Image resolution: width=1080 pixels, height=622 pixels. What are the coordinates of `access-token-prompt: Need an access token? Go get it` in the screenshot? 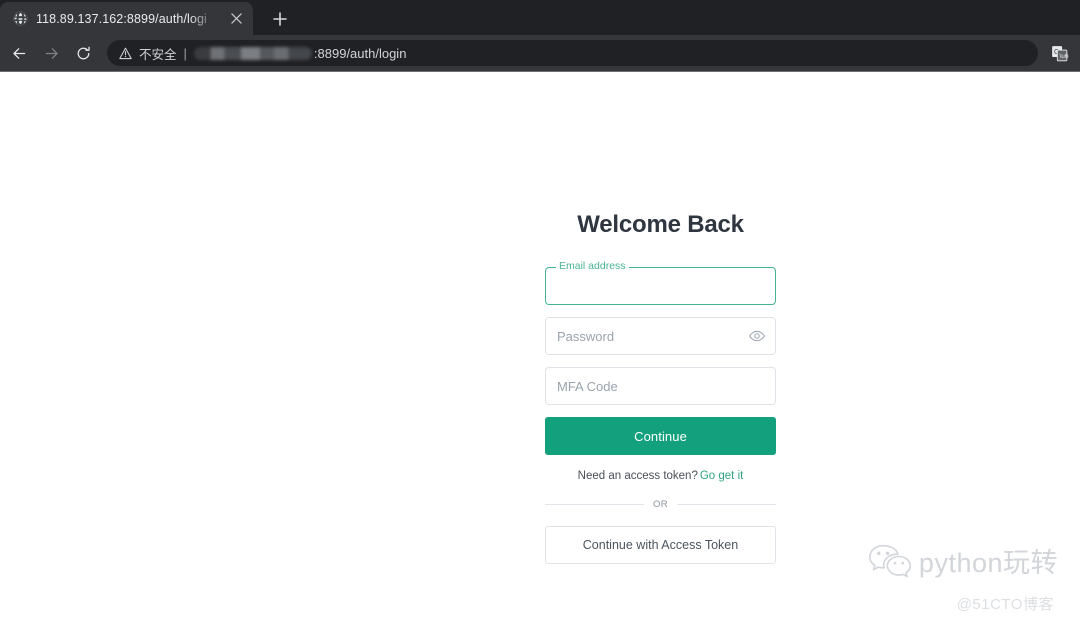 It's located at (660, 476).